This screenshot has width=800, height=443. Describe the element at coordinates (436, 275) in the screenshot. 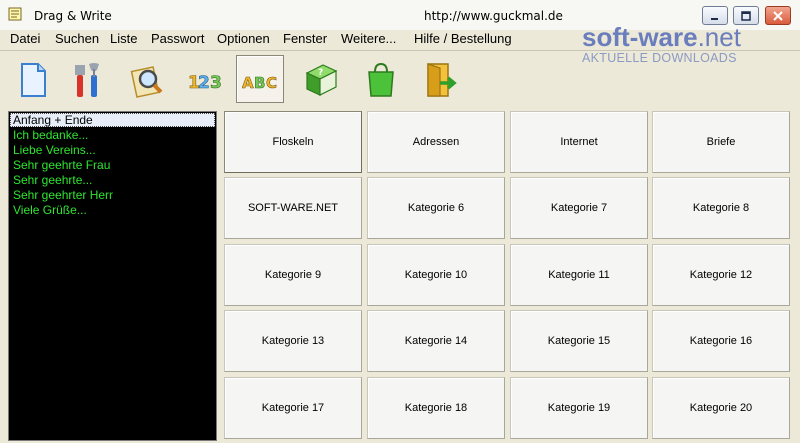

I see `category-button-10: Kategorie 10` at that location.